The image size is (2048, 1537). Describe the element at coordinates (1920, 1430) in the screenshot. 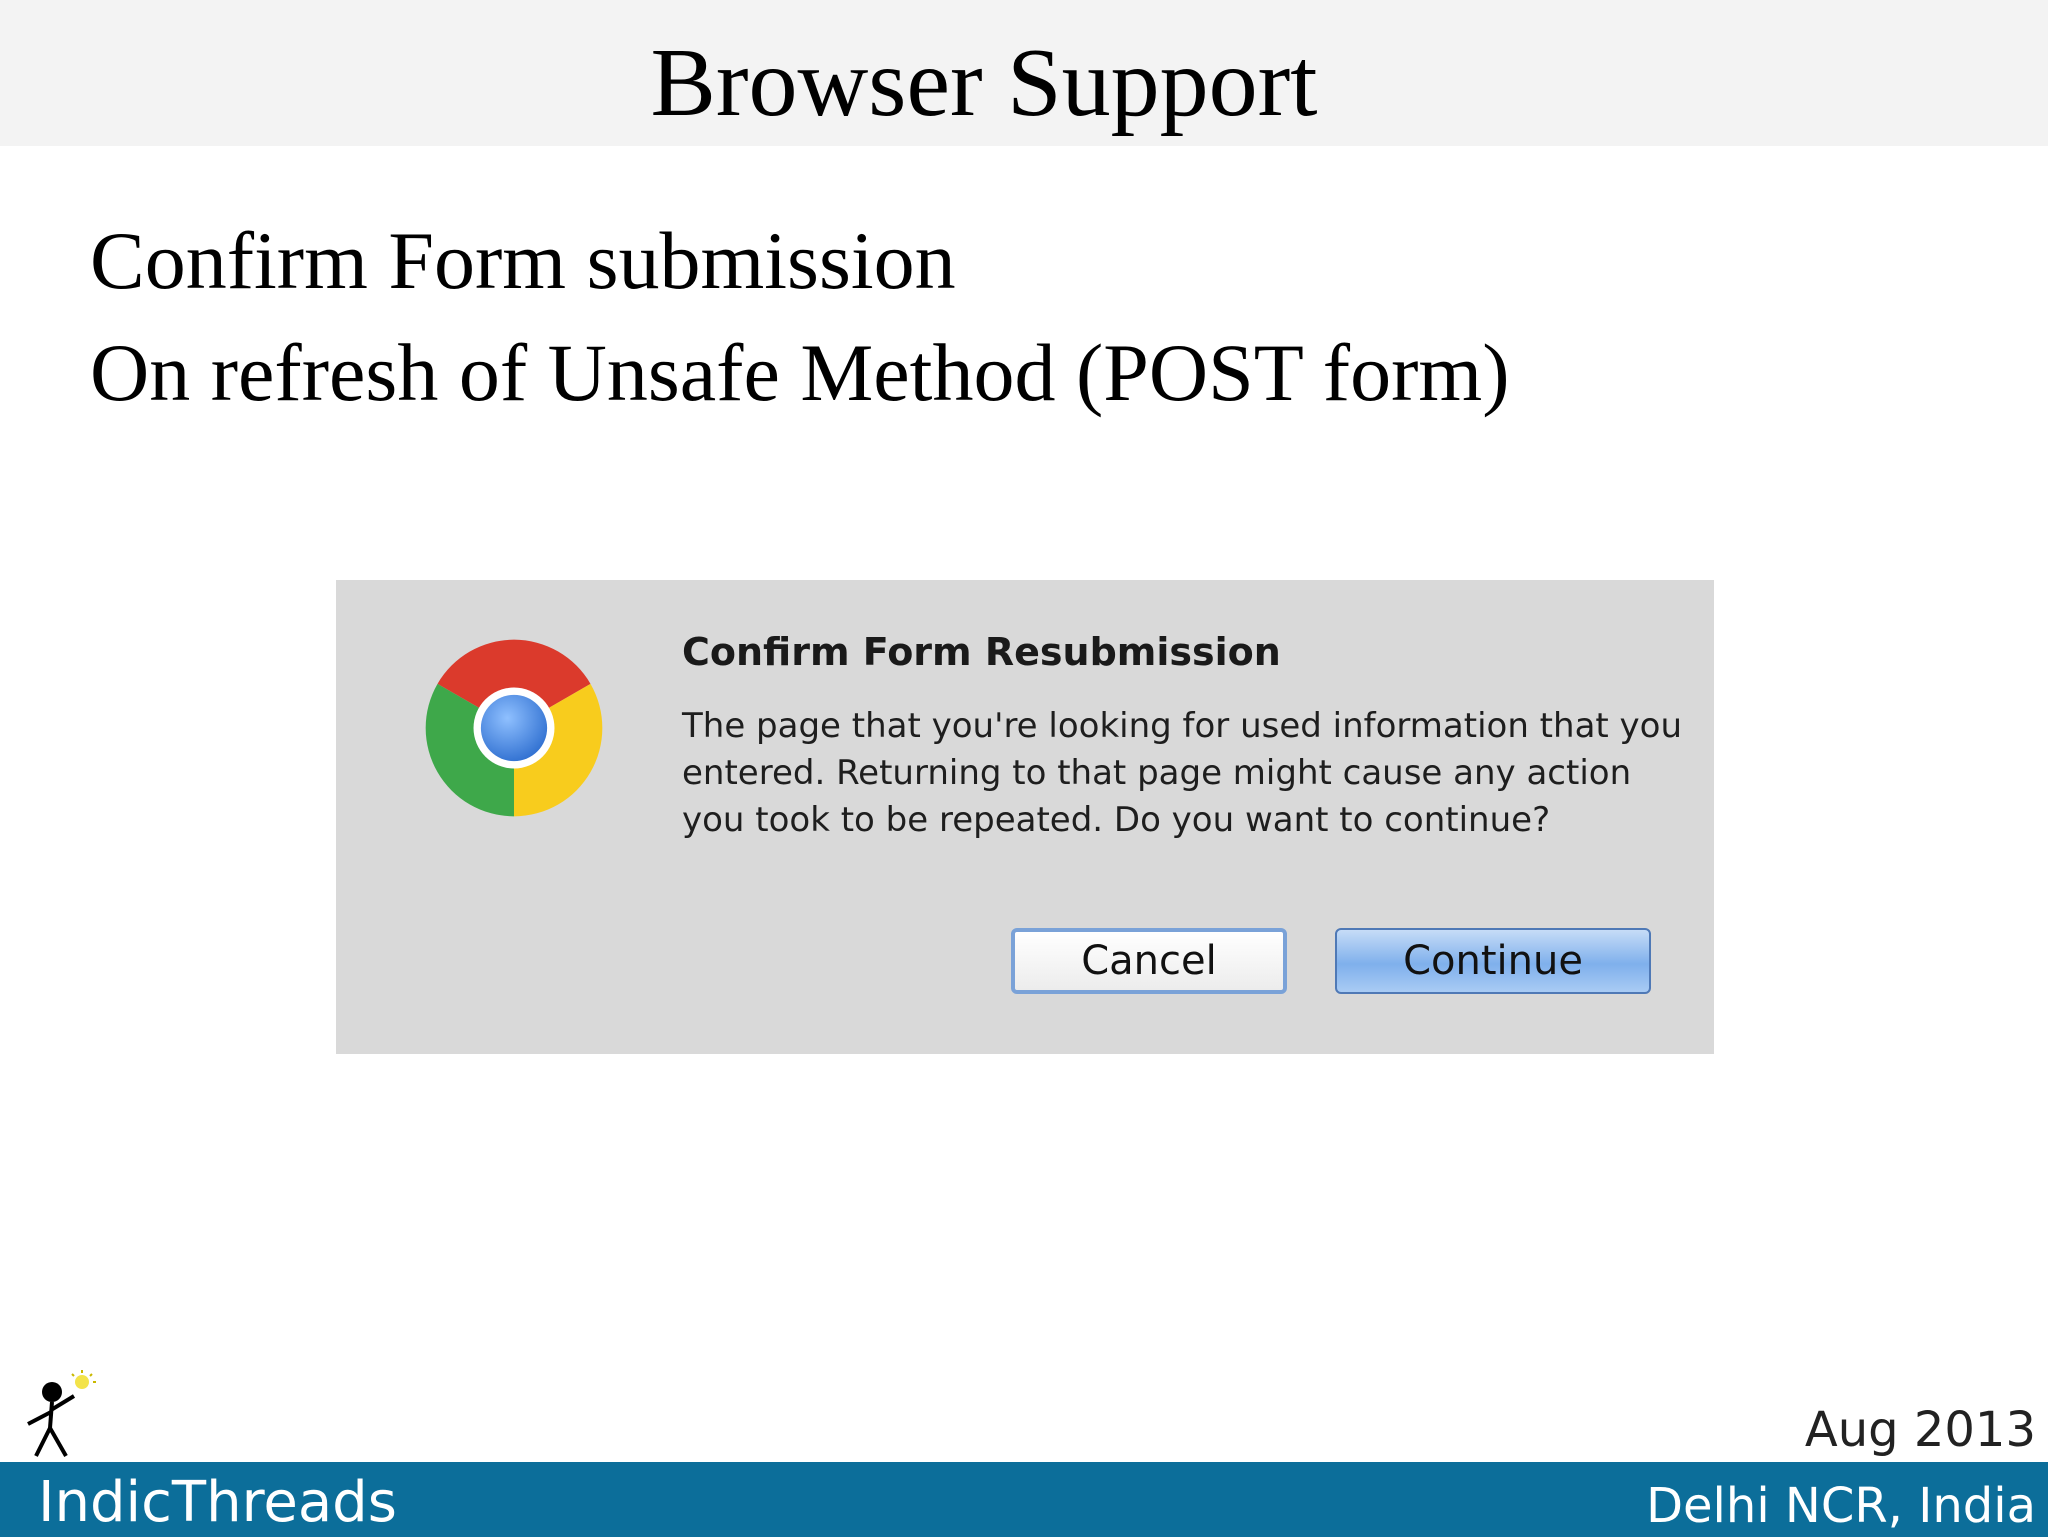

I see `date-label: Aug 2013` at that location.